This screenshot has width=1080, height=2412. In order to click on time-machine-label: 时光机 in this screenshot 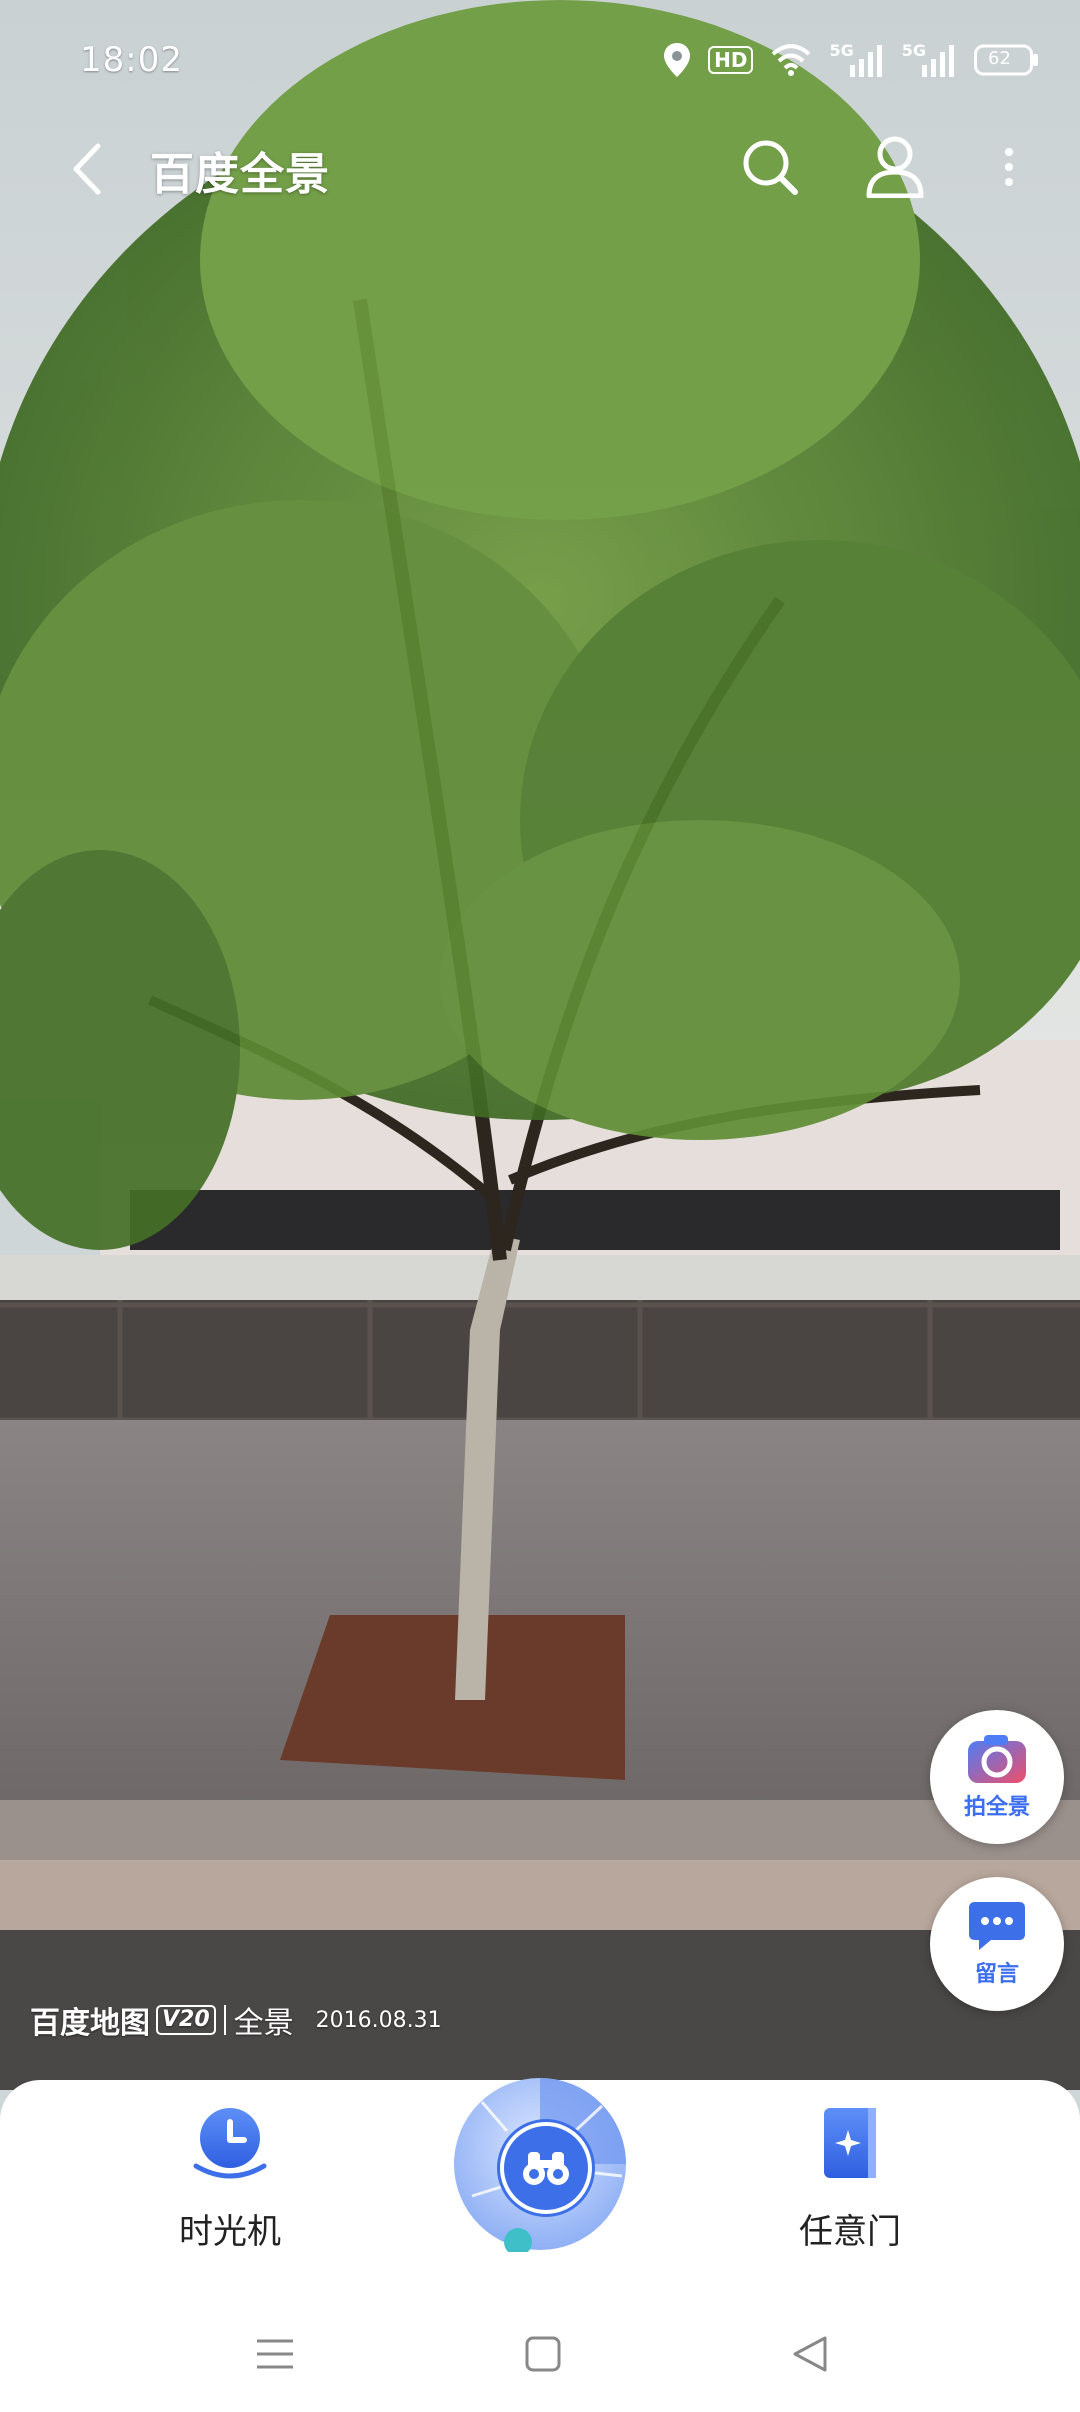, I will do `click(230, 2232)`.